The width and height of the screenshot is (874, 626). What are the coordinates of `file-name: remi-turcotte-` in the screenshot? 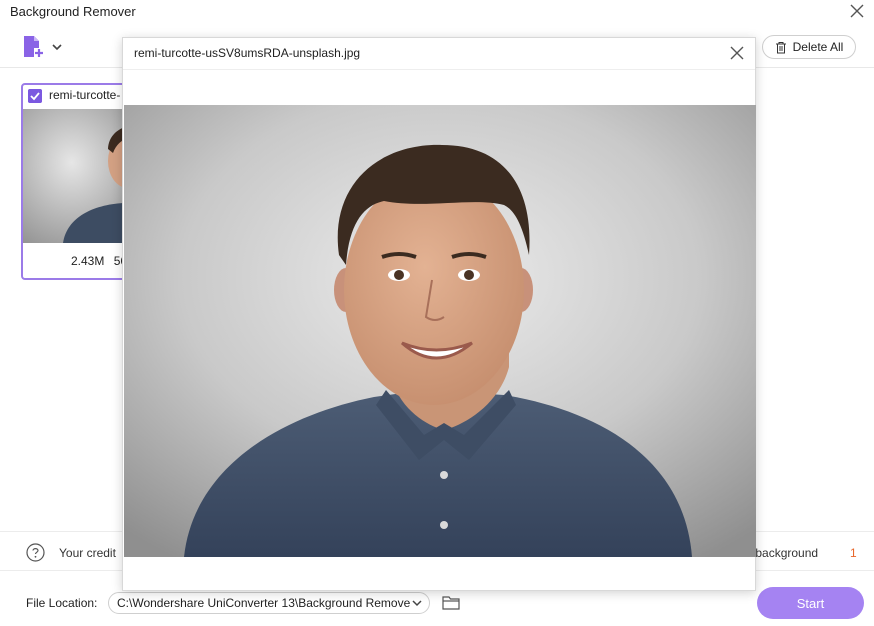 It's located at (85, 95).